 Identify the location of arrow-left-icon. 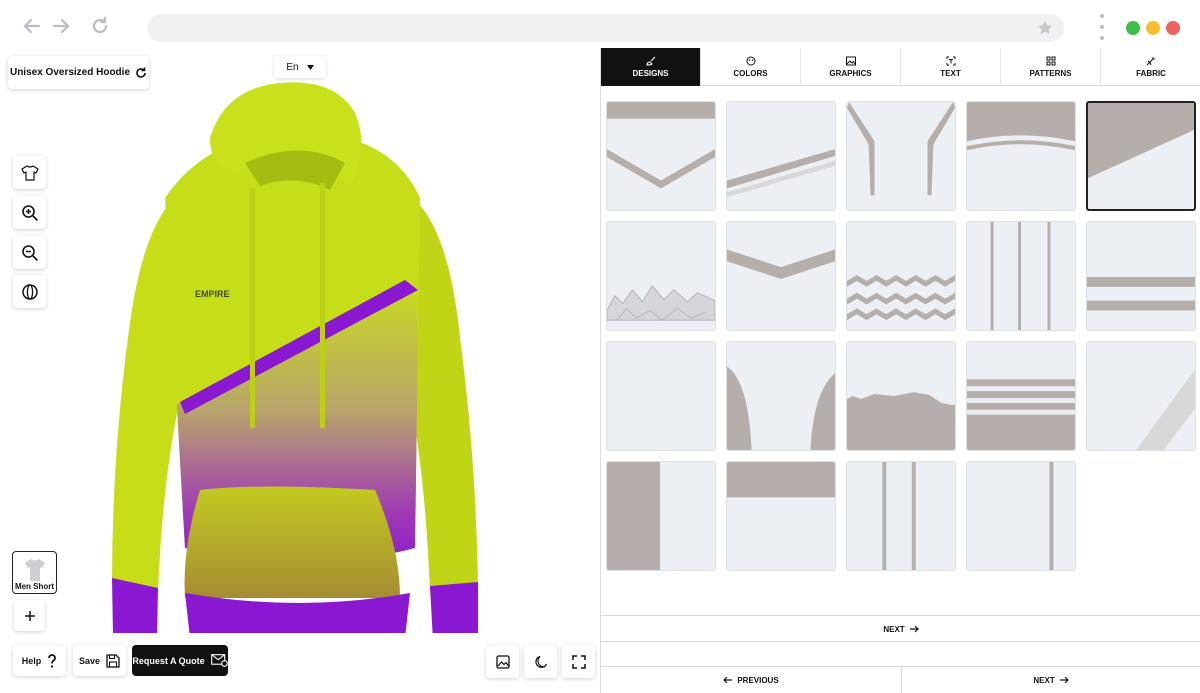
(728, 680).